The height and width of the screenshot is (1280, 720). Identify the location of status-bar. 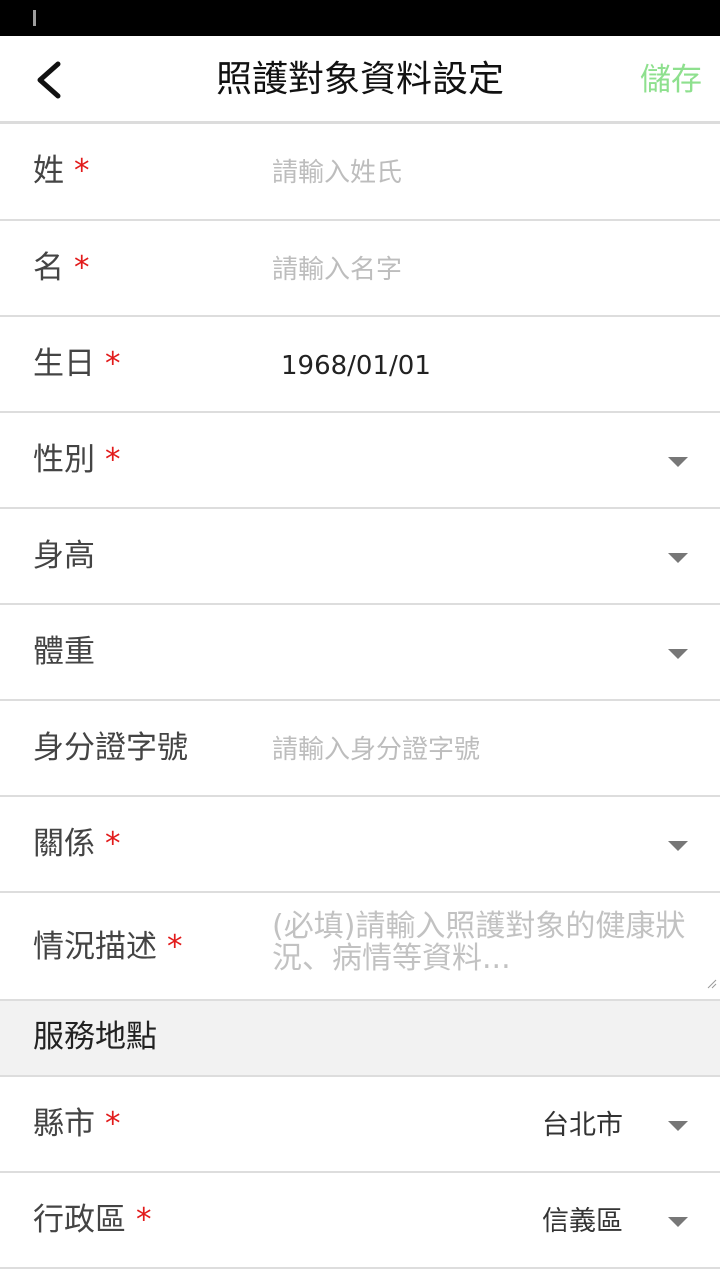
(360, 18).